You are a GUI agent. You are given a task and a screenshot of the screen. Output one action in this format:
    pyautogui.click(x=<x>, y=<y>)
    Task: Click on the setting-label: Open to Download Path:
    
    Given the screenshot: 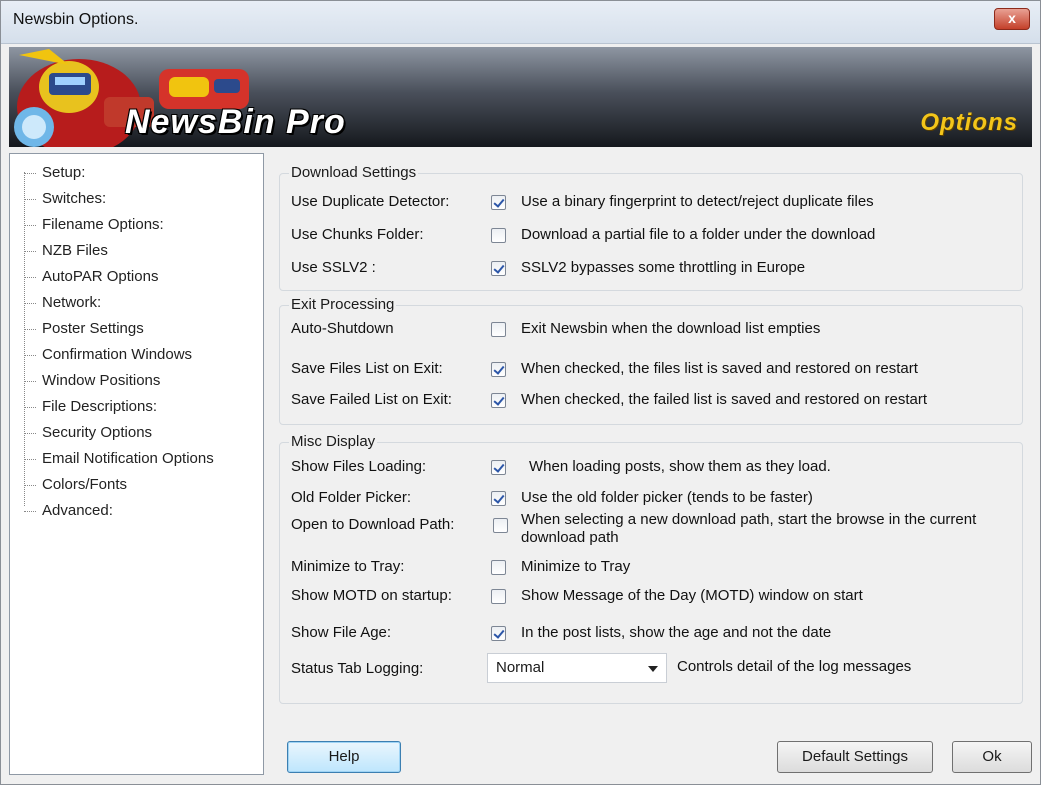 What is the action you would take?
    pyautogui.click(x=373, y=524)
    